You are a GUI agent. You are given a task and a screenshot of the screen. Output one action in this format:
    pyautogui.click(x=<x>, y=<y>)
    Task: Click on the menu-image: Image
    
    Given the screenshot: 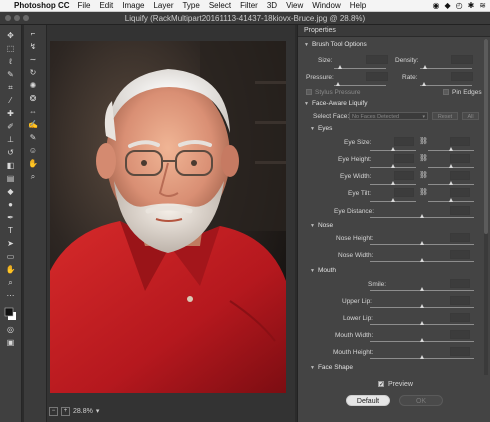 What is the action you would take?
    pyautogui.click(x=133, y=5)
    